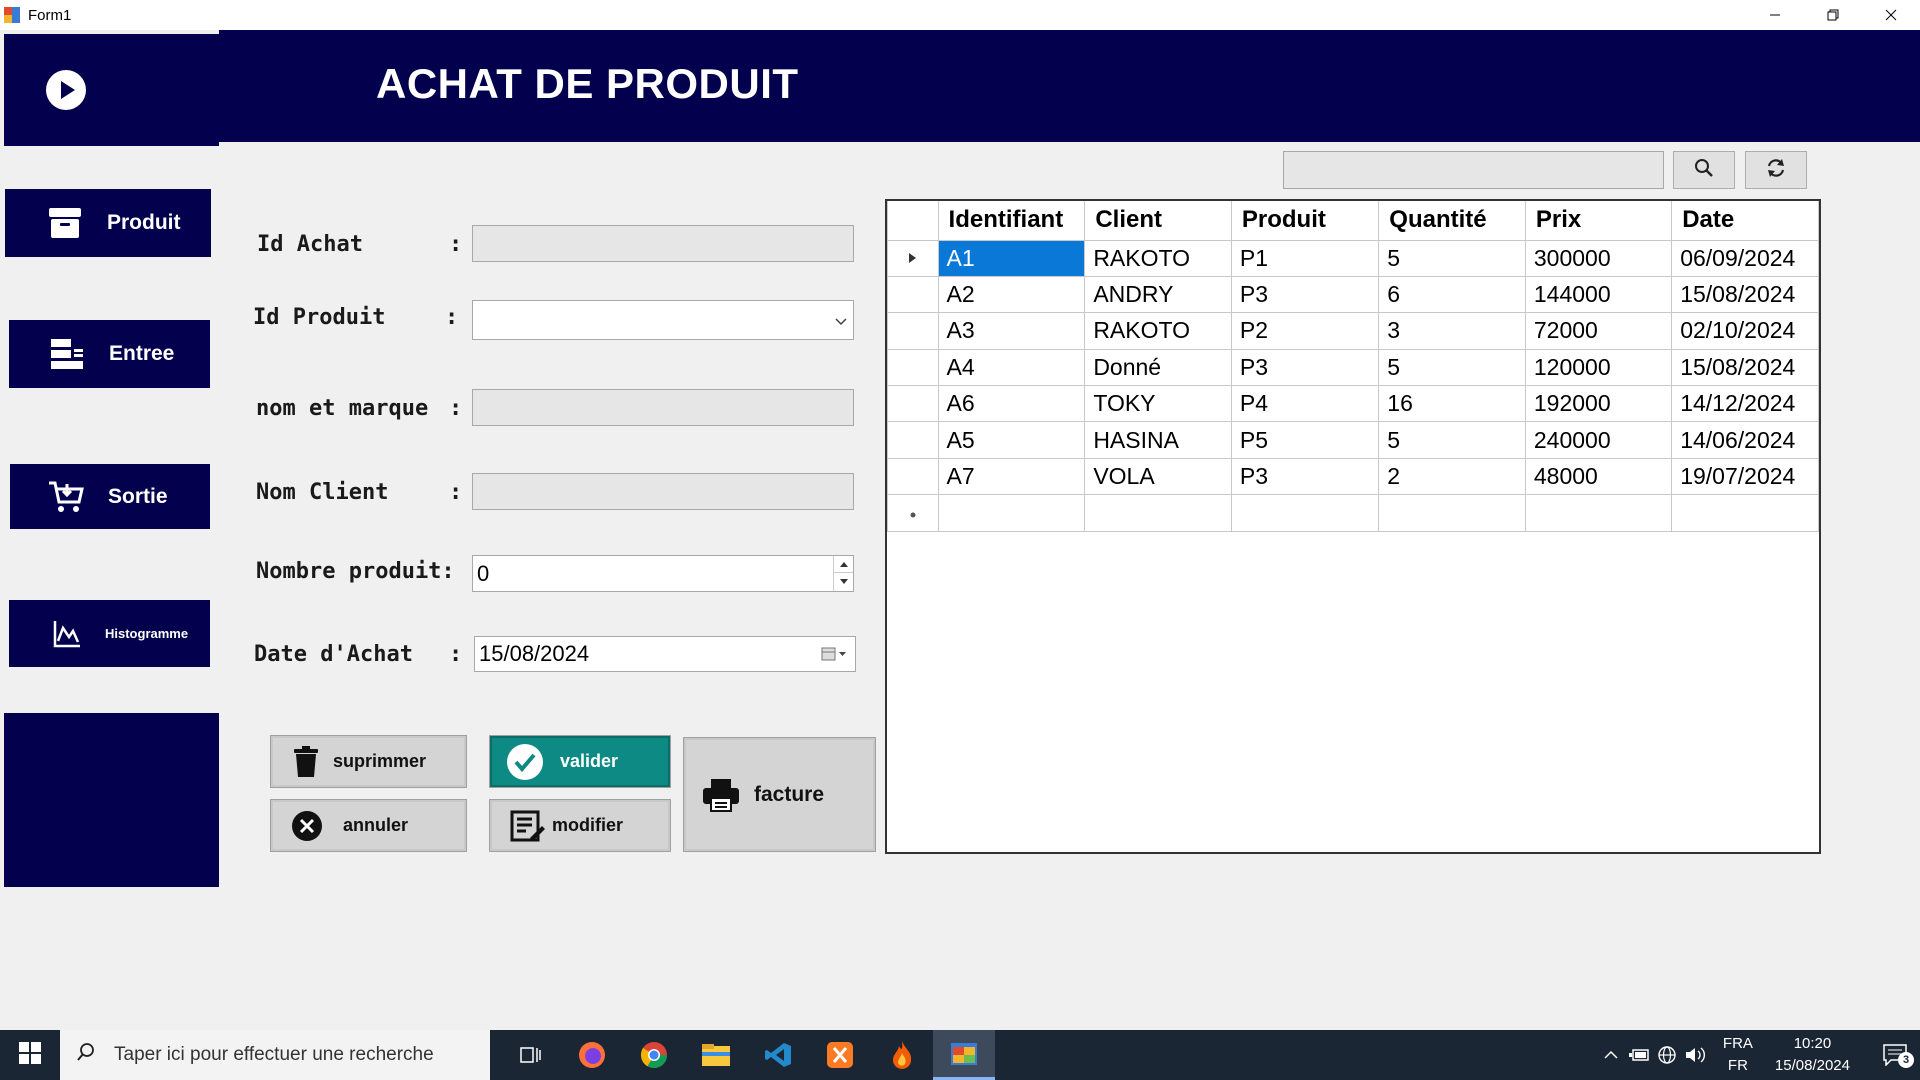 Image resolution: width=1920 pixels, height=1080 pixels. Describe the element at coordinates (1611, 1055) in the screenshot. I see `chevron-up-icon` at that location.